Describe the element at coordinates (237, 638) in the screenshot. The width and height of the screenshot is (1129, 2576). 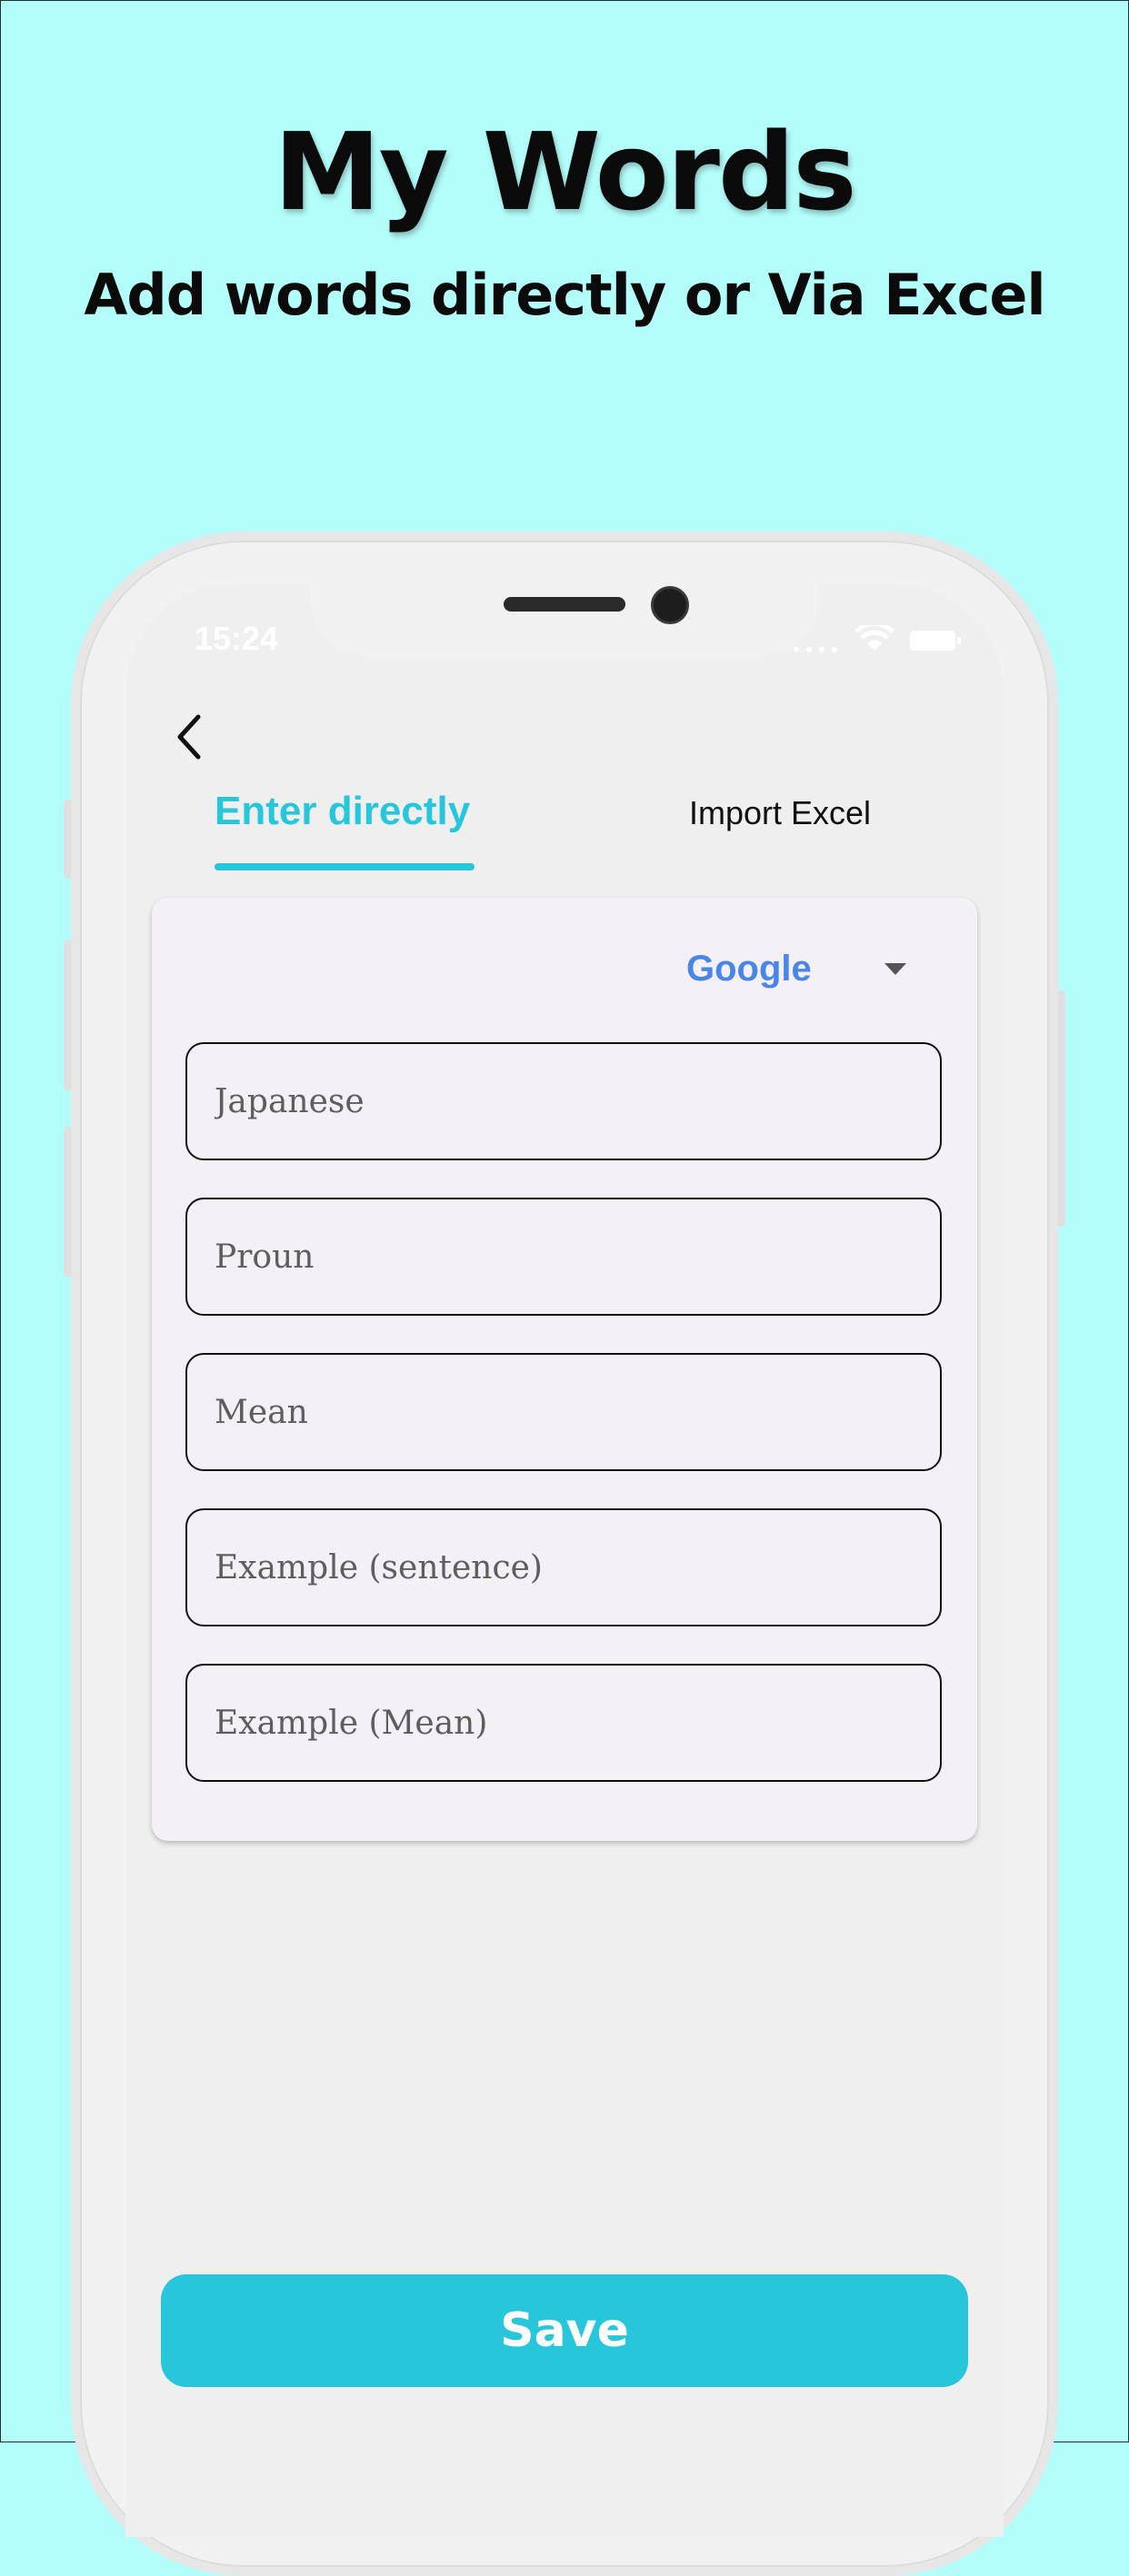
I see `status-time: 15:24` at that location.